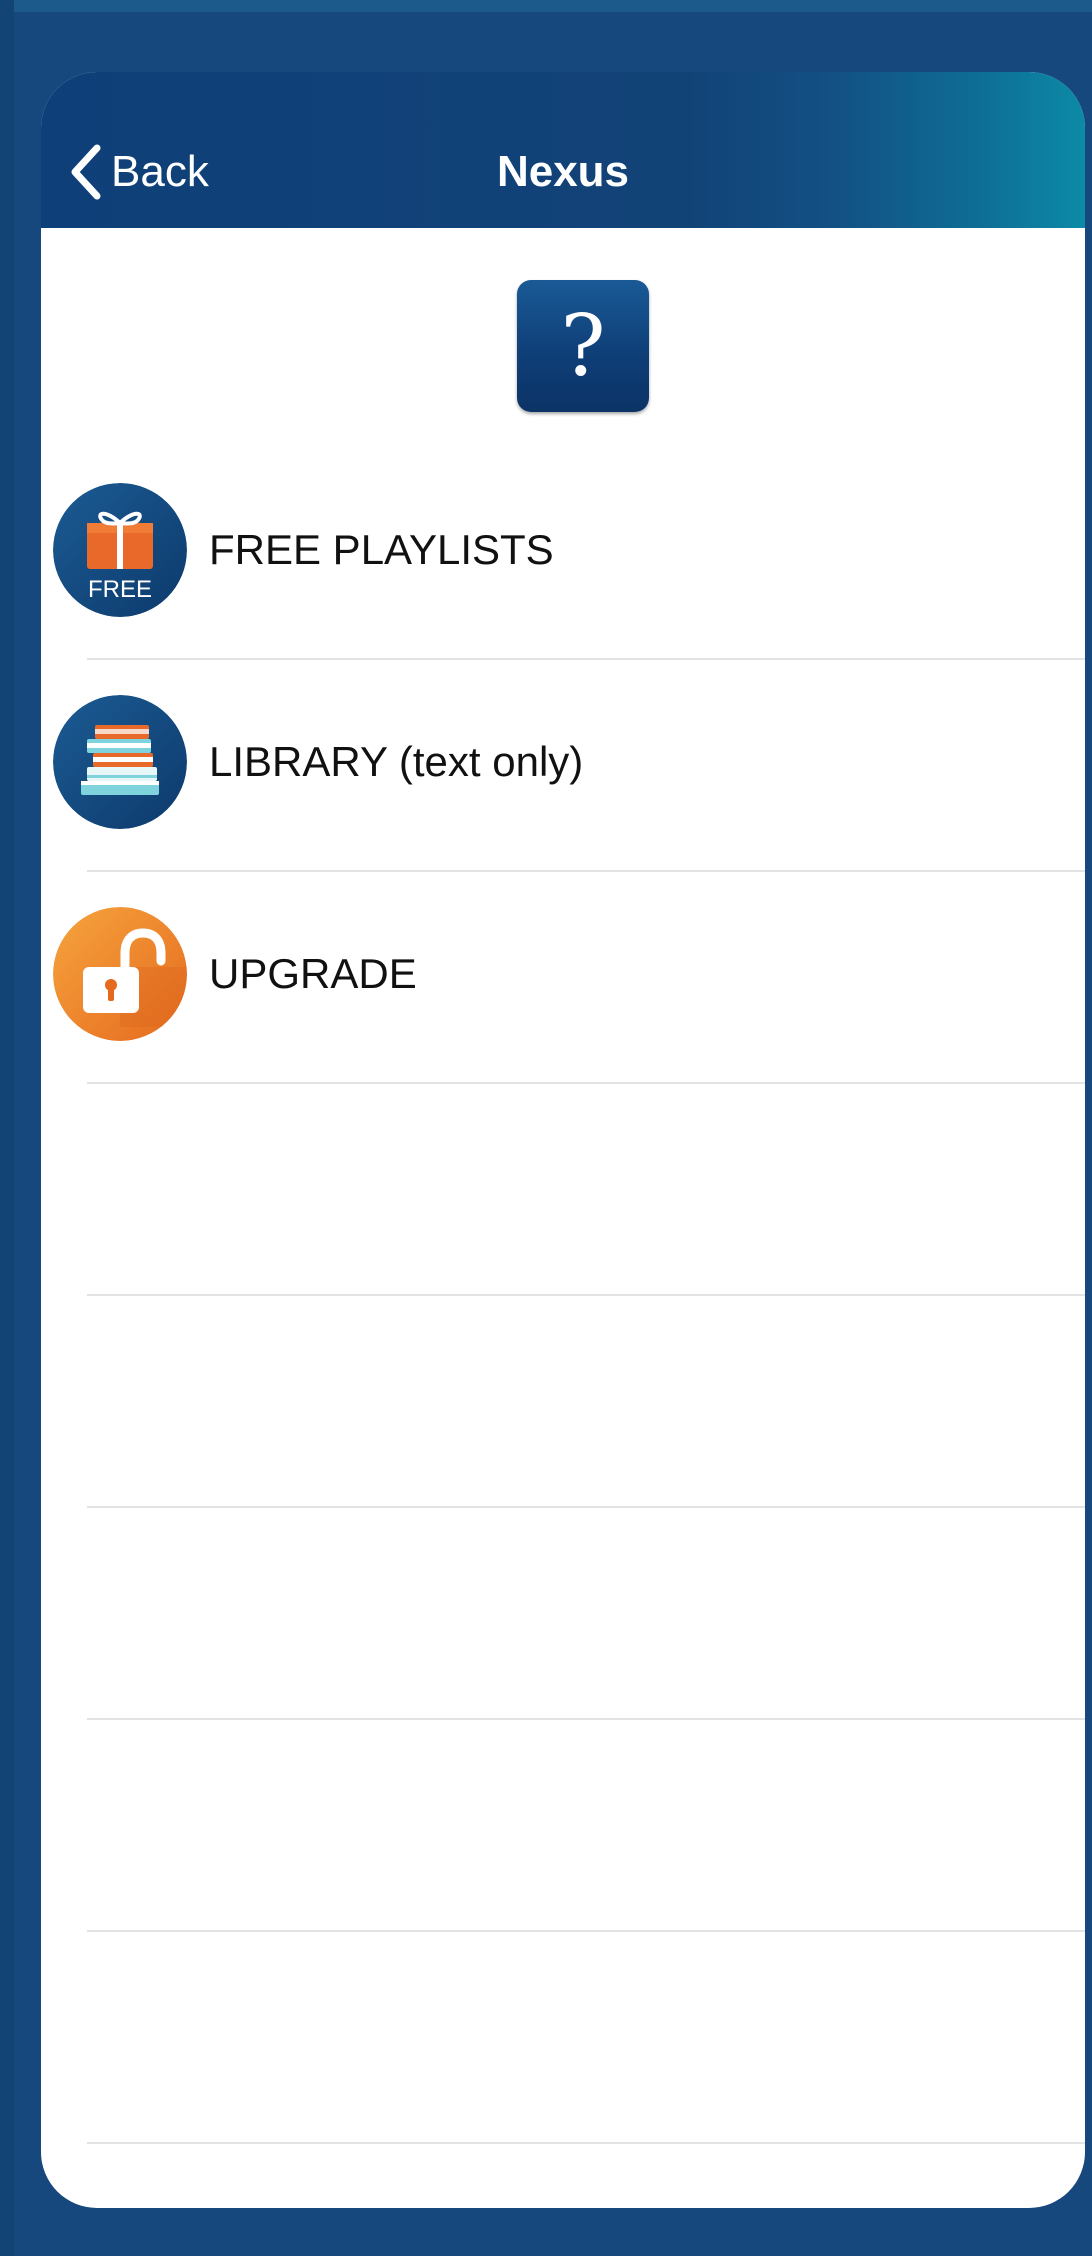 The width and height of the screenshot is (1092, 2256). Describe the element at coordinates (120, 550) in the screenshot. I see `free-gift-icon: FREE` at that location.